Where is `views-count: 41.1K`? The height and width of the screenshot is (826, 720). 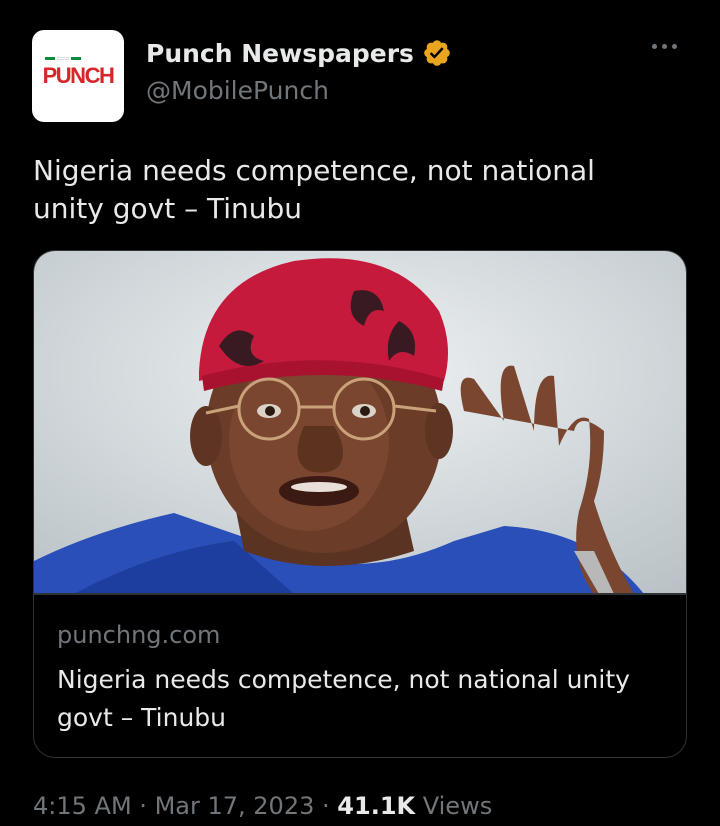 views-count: 41.1K is located at coordinates (376, 806).